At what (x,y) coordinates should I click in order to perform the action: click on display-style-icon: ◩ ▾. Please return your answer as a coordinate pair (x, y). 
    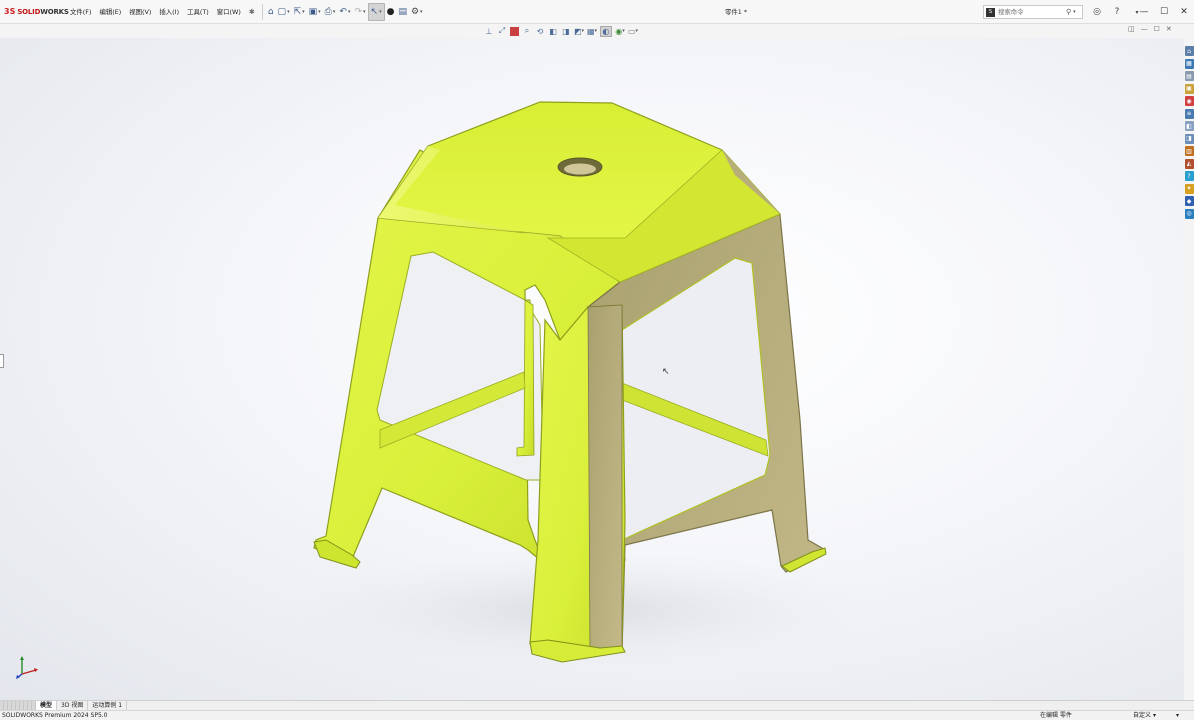
    Looking at the image, I should click on (579, 31).